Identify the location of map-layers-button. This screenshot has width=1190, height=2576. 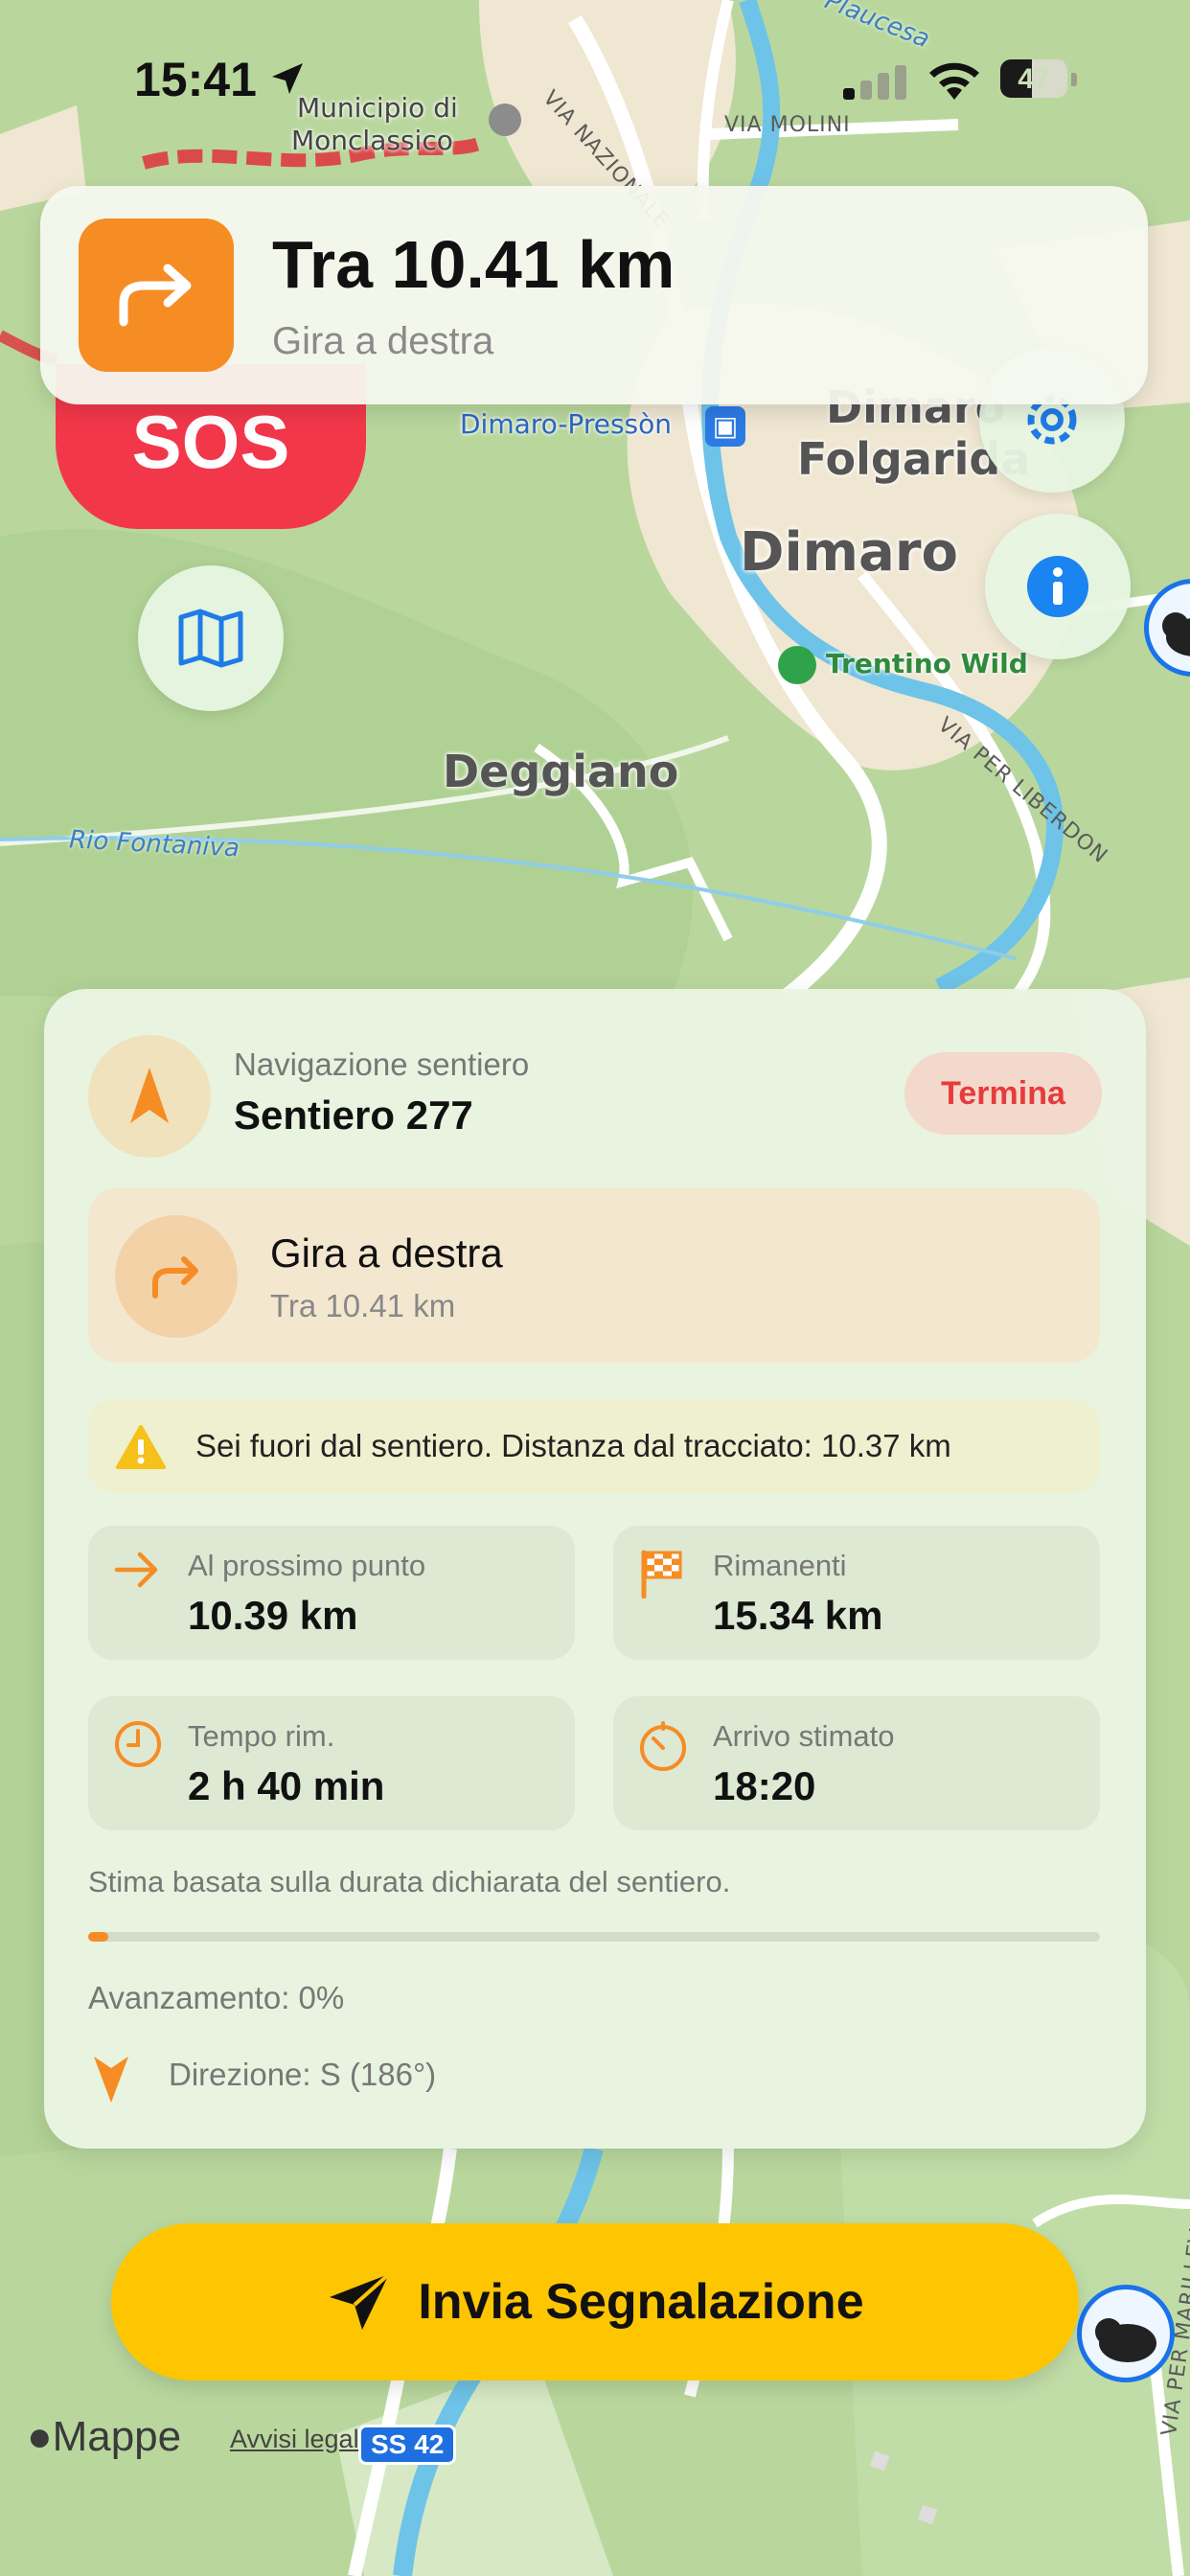
(211, 638).